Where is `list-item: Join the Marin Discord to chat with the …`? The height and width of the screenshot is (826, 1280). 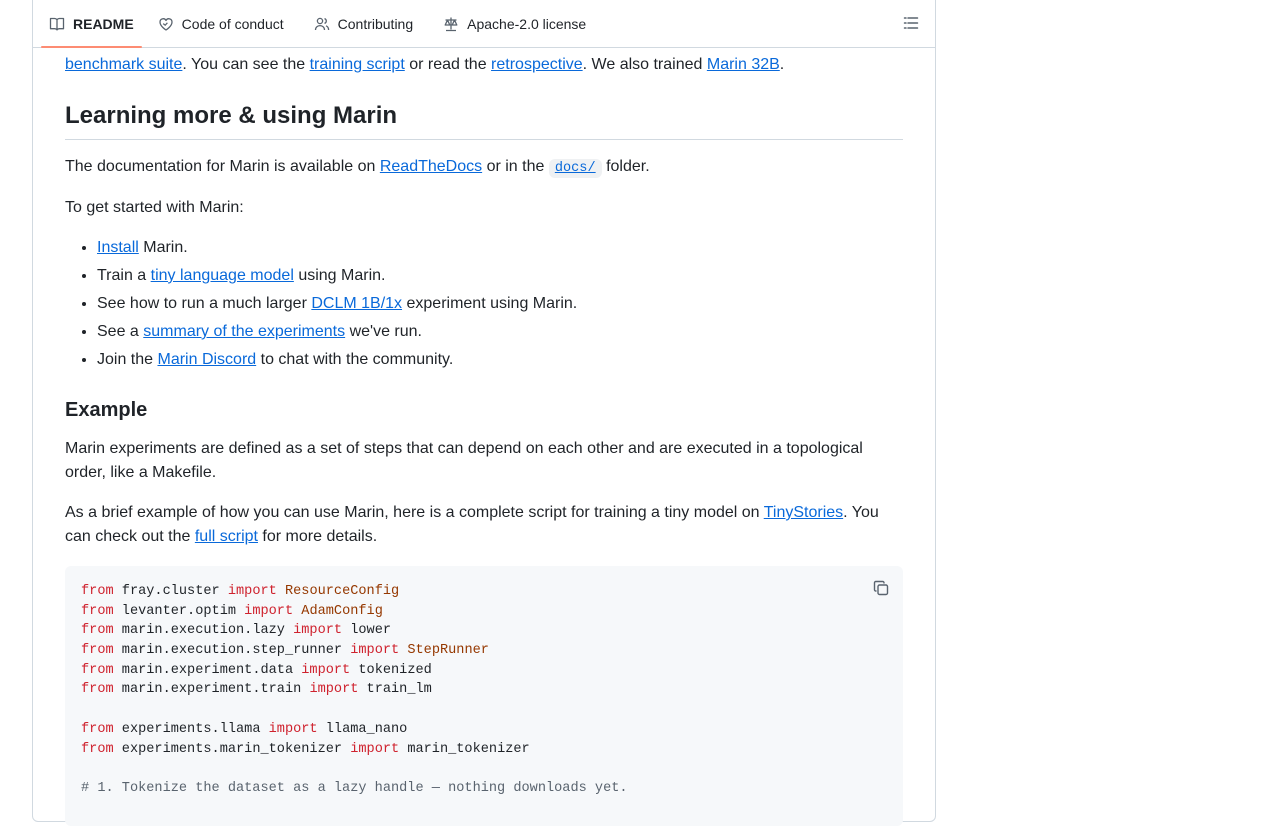
list-item: Join the Marin Discord to chat with the … is located at coordinates (497, 362).